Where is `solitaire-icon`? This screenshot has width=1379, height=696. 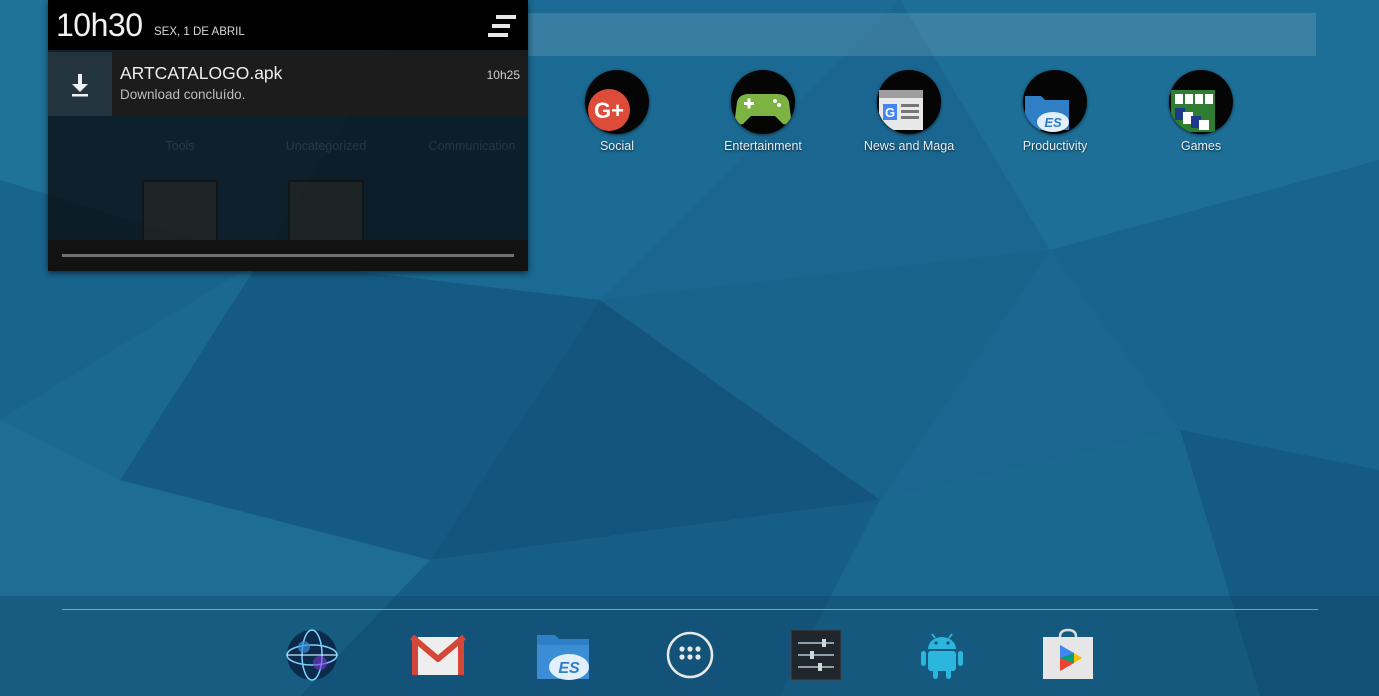 solitaire-icon is located at coordinates (1201, 102).